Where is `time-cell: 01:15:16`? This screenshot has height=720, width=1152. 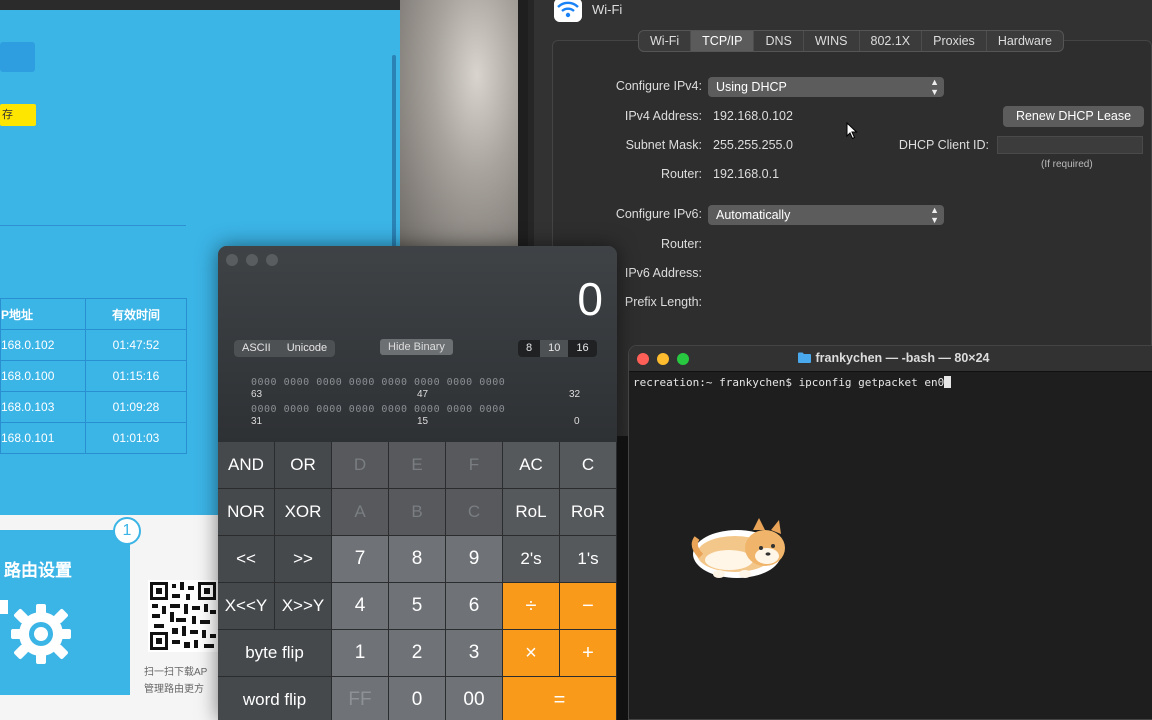 time-cell: 01:15:16 is located at coordinates (136, 376).